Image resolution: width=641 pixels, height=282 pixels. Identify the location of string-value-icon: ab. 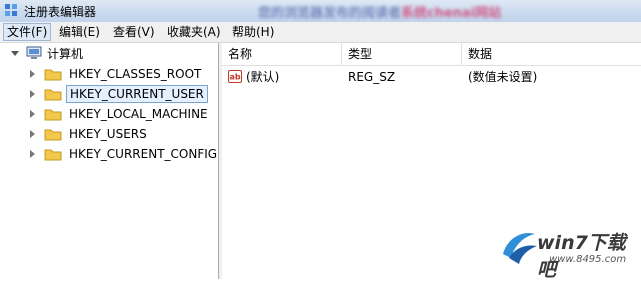
(235, 76).